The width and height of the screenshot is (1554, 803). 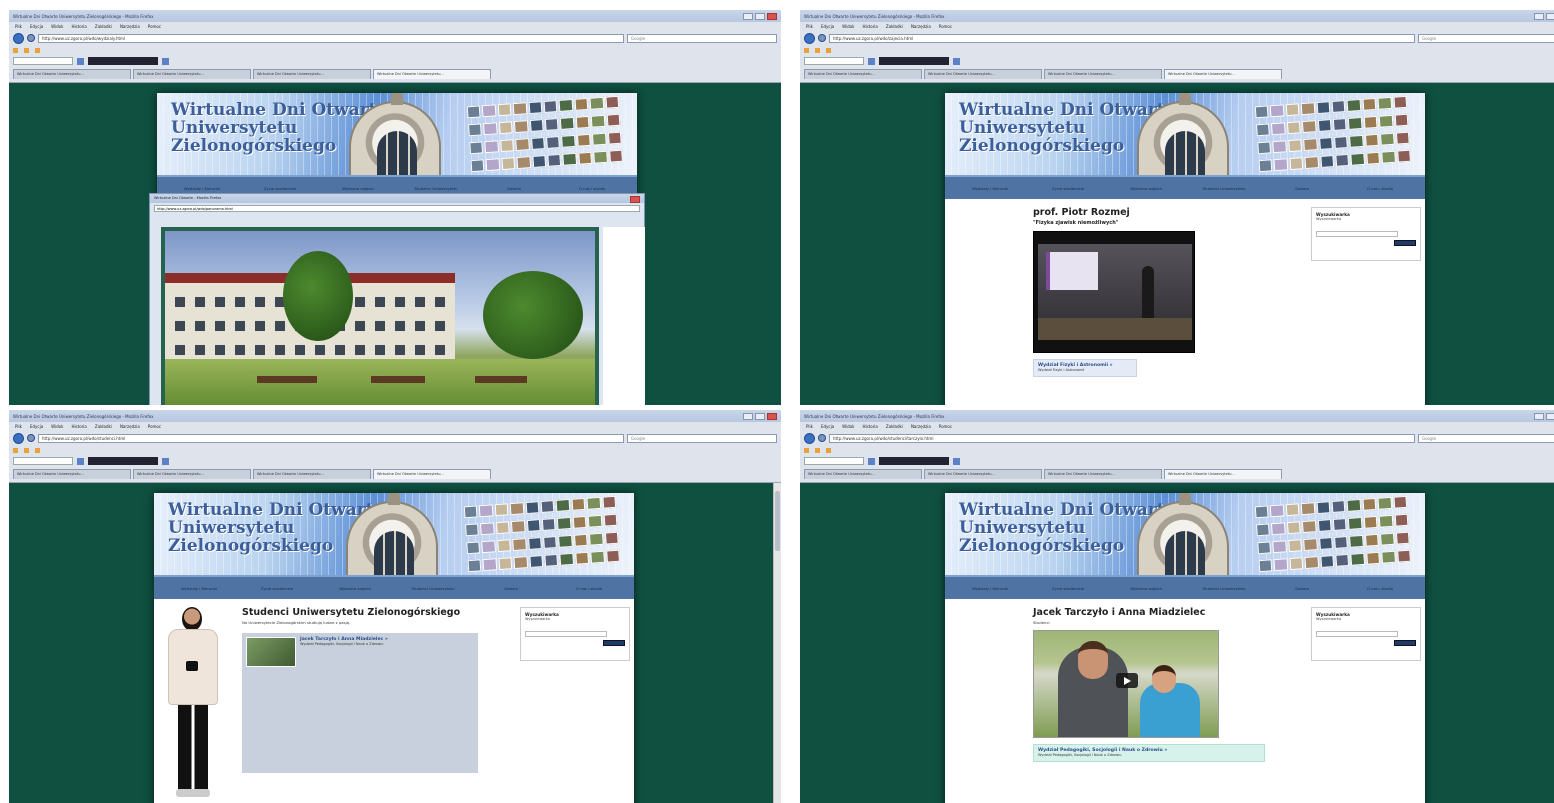 What do you see at coordinates (331, 38) in the screenshot?
I see `url-bar: http://www.uz.zgora.pl/wdo/wydzialy.html` at bounding box center [331, 38].